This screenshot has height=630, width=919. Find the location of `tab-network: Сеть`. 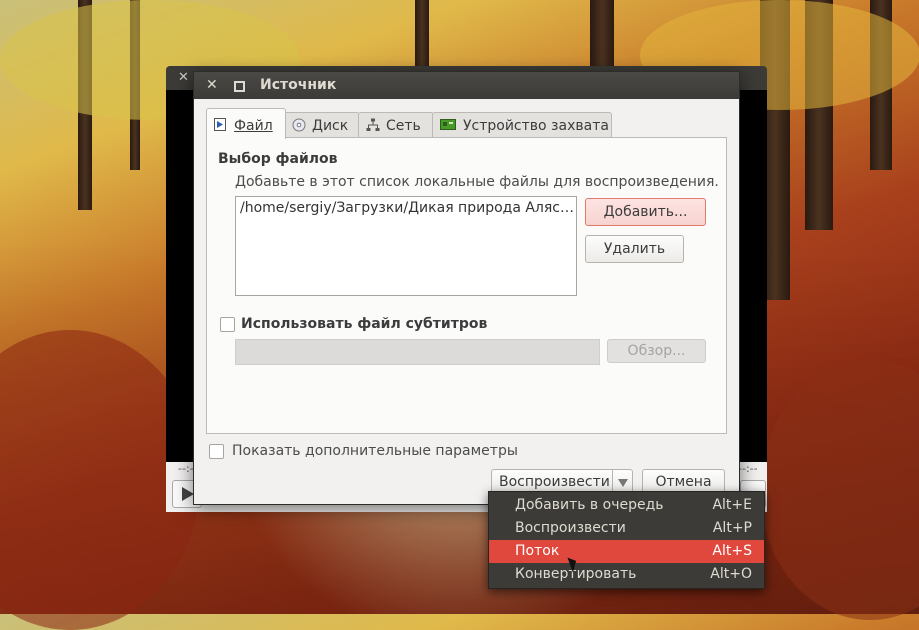

tab-network: Сеть is located at coordinates (396, 125).